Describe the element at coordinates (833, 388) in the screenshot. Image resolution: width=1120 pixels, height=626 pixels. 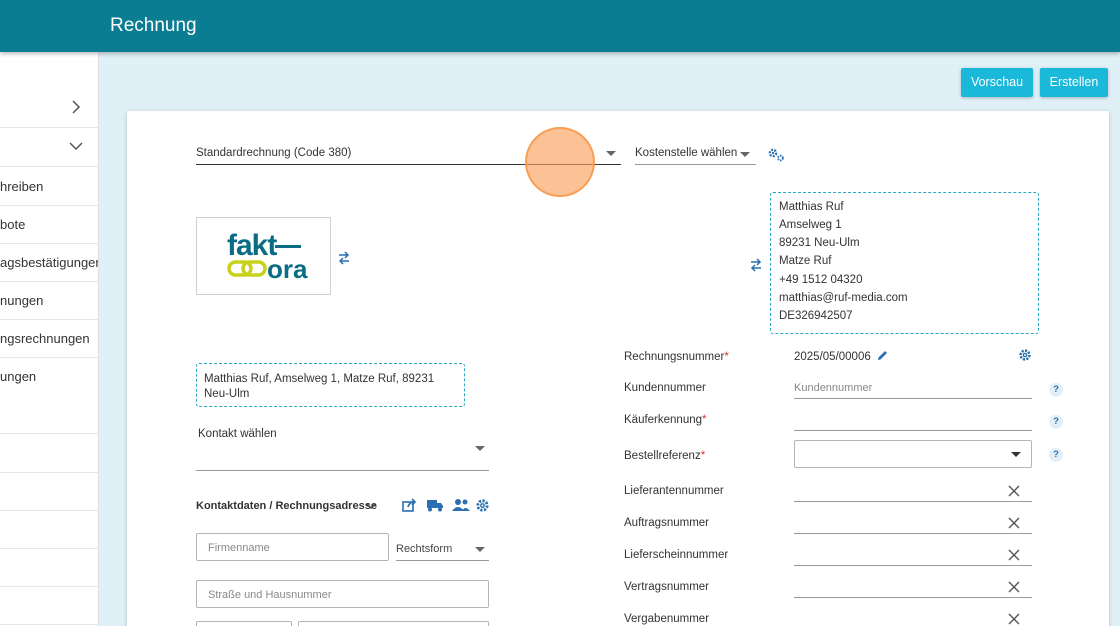
I see `customer-number-placeholder: Kundennummer` at that location.